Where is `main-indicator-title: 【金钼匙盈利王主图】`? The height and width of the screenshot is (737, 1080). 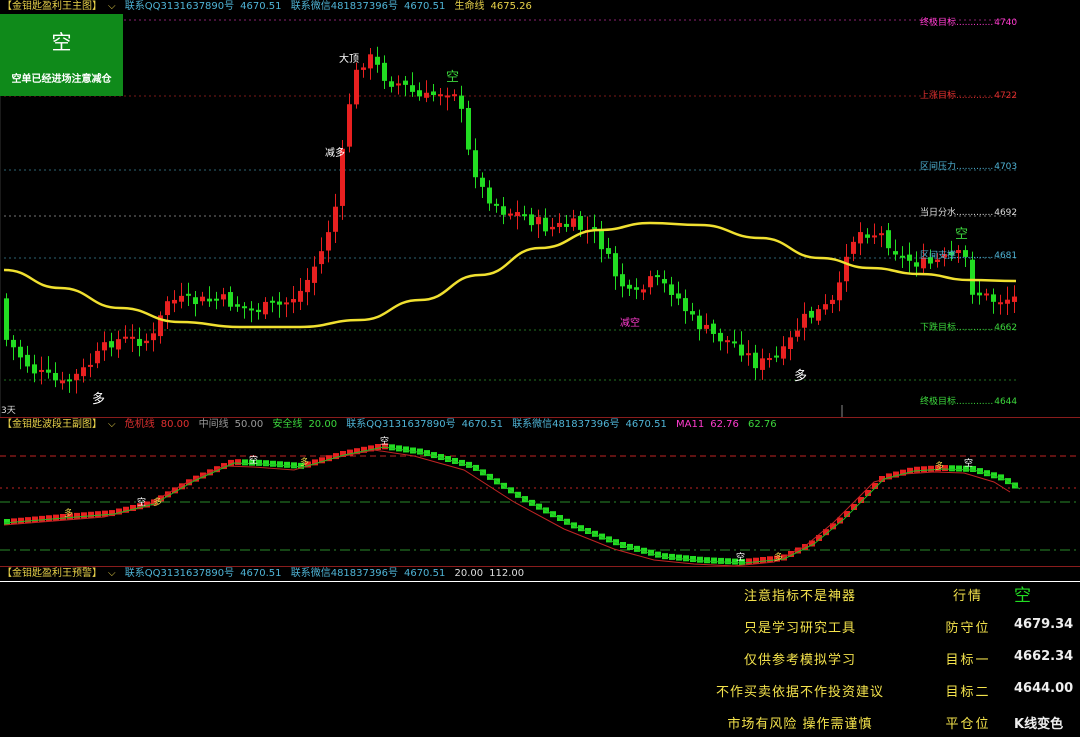 main-indicator-title: 【金钼匙盈利王主图】 is located at coordinates (52, 6).